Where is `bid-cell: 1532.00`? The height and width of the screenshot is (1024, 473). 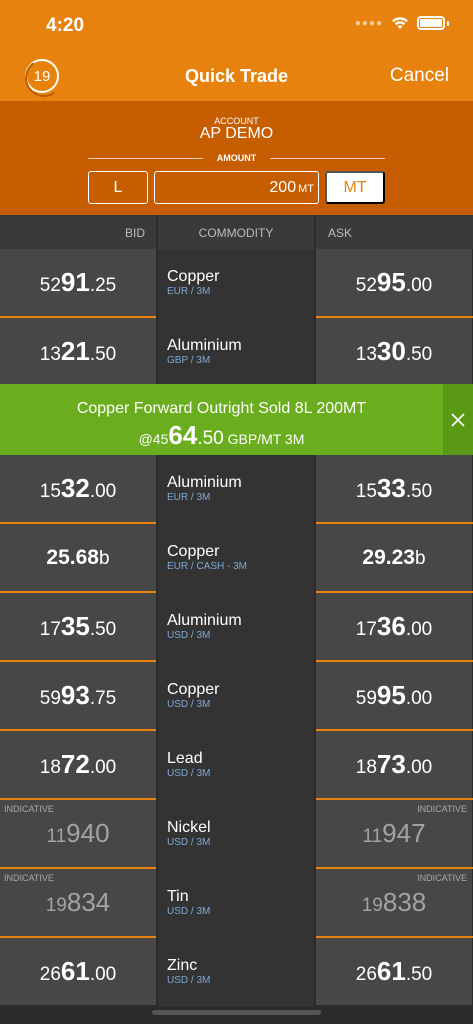 bid-cell: 1532.00 is located at coordinates (78, 488).